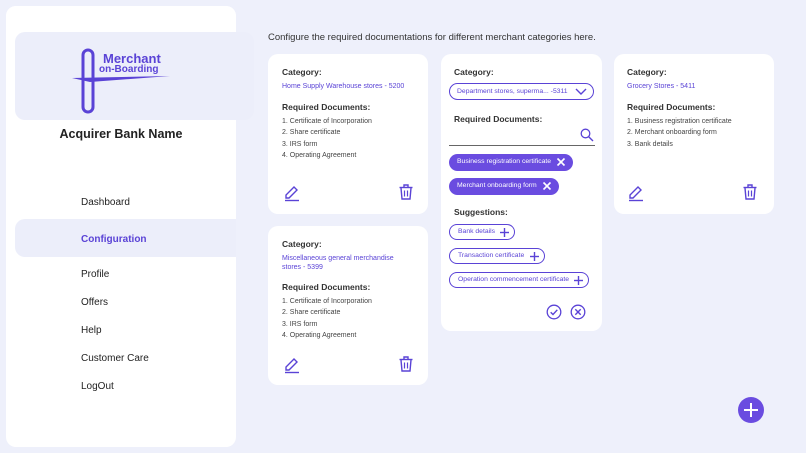 This screenshot has width=806, height=453. I want to click on logo: Merchant on-Boarding, so click(134, 76).